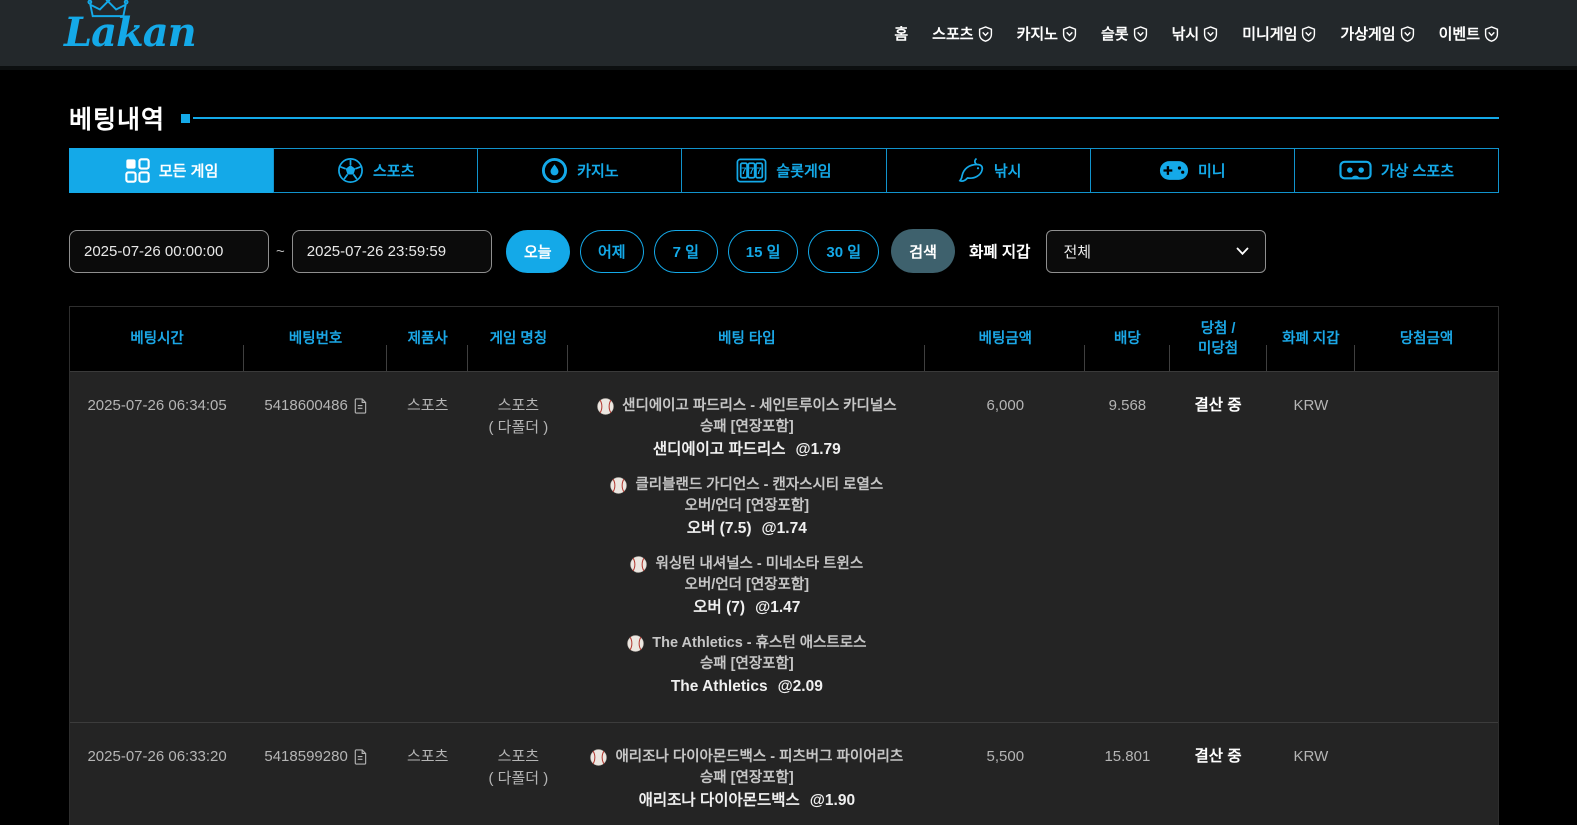 The width and height of the screenshot is (1577, 825). What do you see at coordinates (923, 251) in the screenshot?
I see `search-button: 검색` at bounding box center [923, 251].